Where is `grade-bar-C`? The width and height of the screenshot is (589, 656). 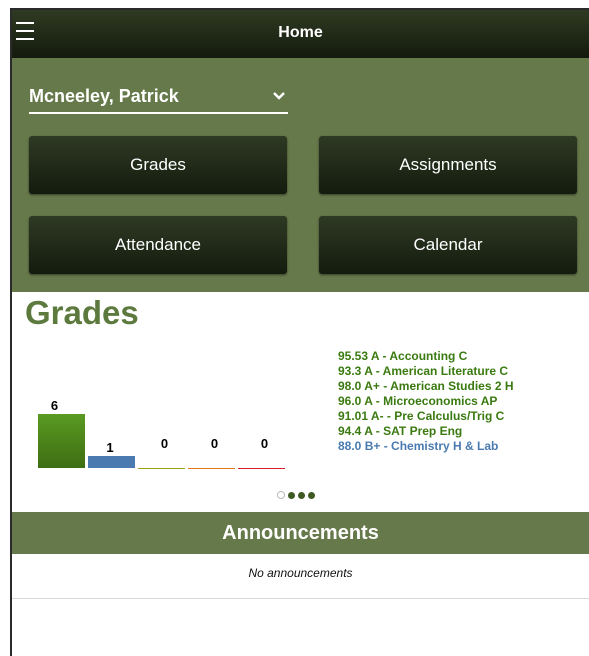
grade-bar-C is located at coordinates (161, 468).